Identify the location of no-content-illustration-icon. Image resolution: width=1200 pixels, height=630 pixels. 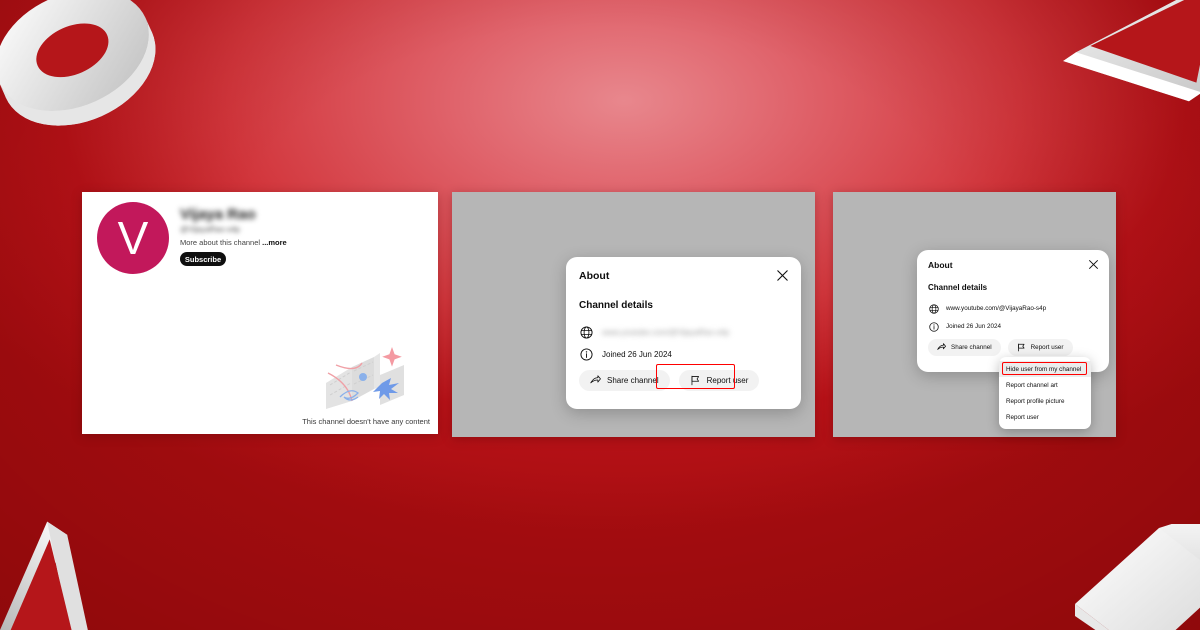
(365, 378).